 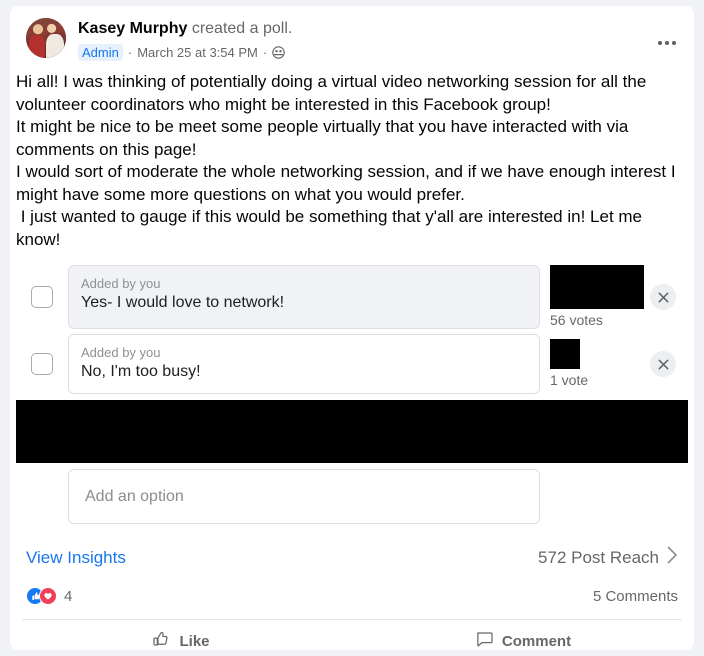 I want to click on reaction-icons, so click(x=41, y=596).